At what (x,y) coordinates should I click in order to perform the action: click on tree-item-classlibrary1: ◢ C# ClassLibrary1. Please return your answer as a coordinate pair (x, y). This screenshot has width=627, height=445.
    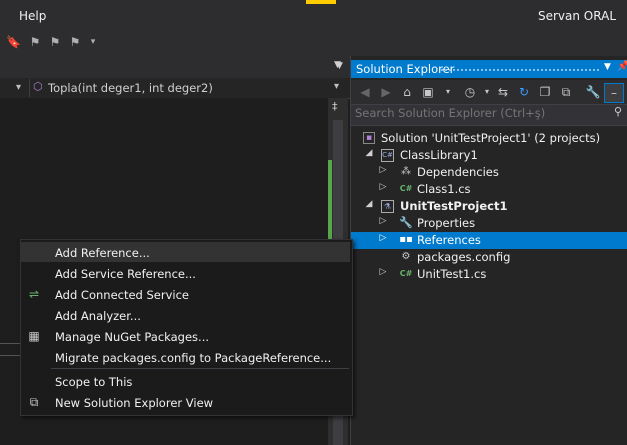
    Looking at the image, I should click on (489, 155).